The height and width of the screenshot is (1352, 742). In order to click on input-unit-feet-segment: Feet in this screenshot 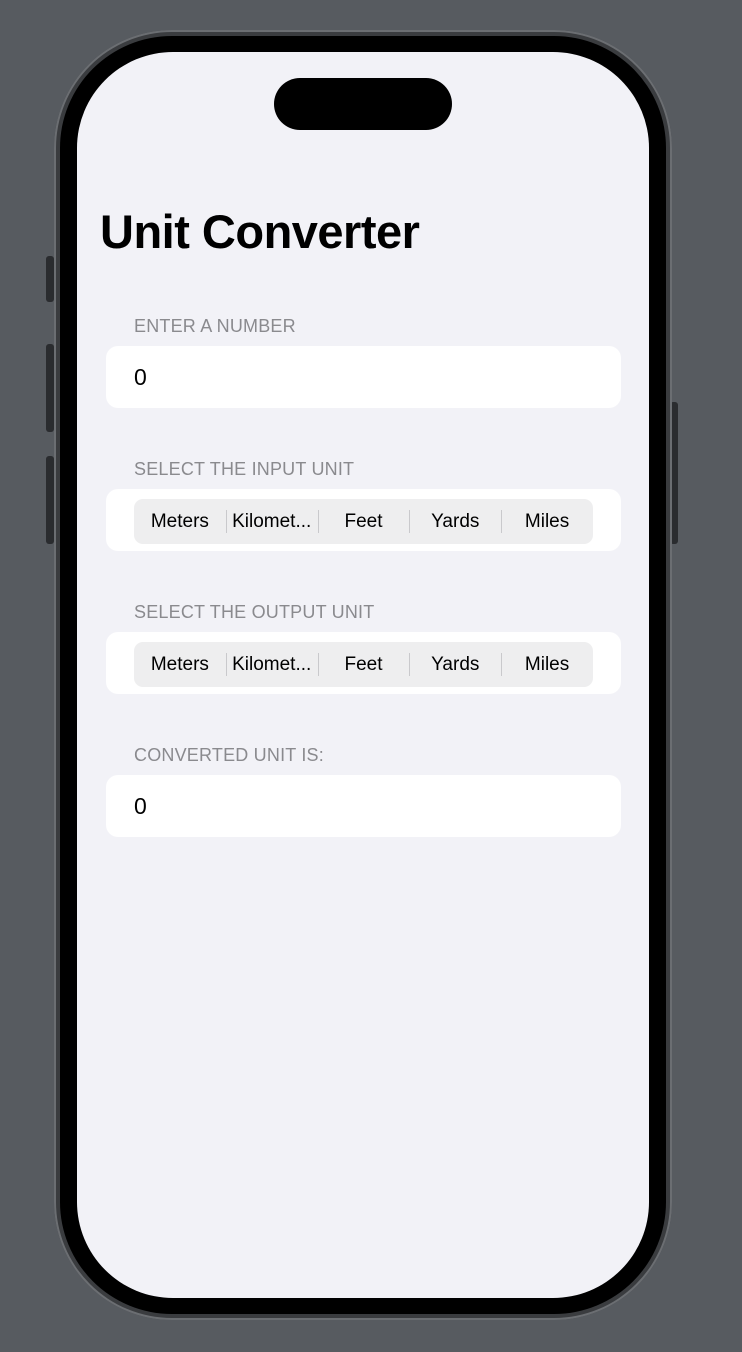, I will do `click(363, 521)`.